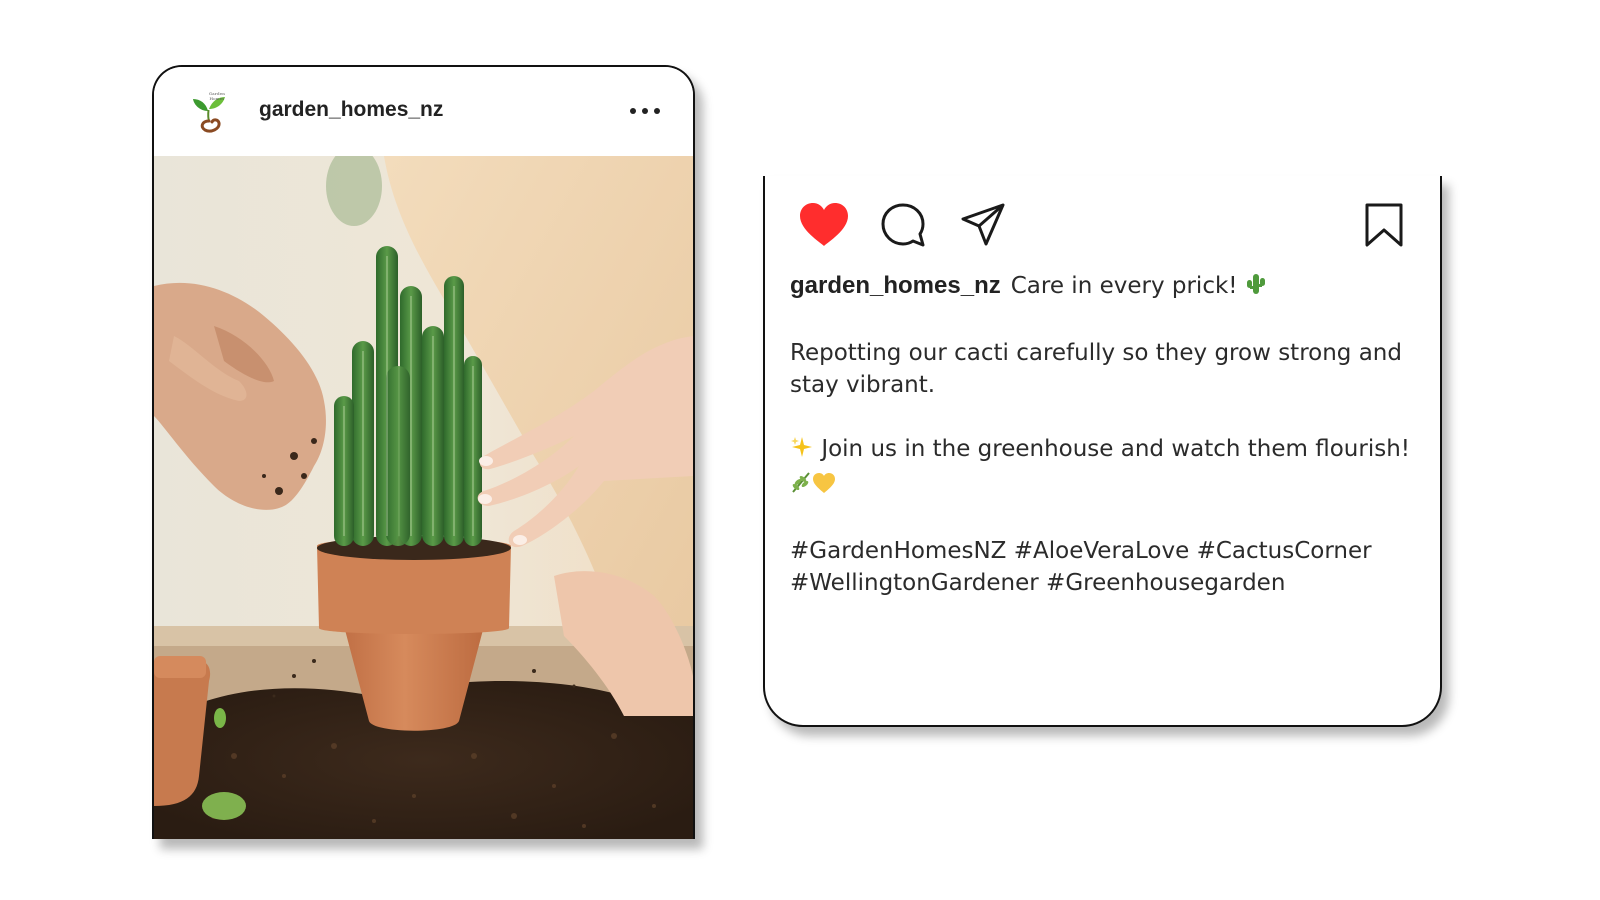 The height and width of the screenshot is (900, 1600). I want to click on more-options-button, so click(645, 111).